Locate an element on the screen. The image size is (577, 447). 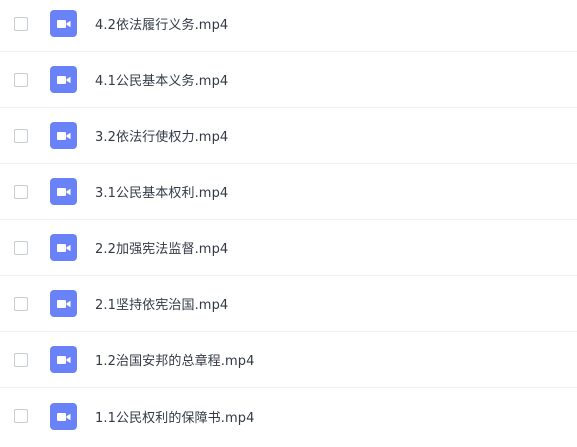
file-row: 2.2加强宪法监督.mp4 is located at coordinates (288, 248).